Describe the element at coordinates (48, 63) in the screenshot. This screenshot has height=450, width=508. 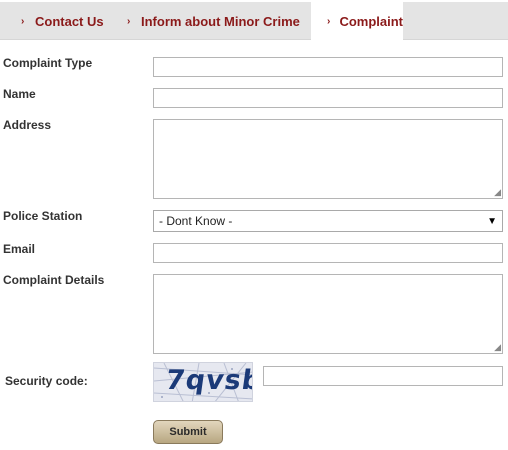
I see `complaint-type-label: Complaint Type` at that location.